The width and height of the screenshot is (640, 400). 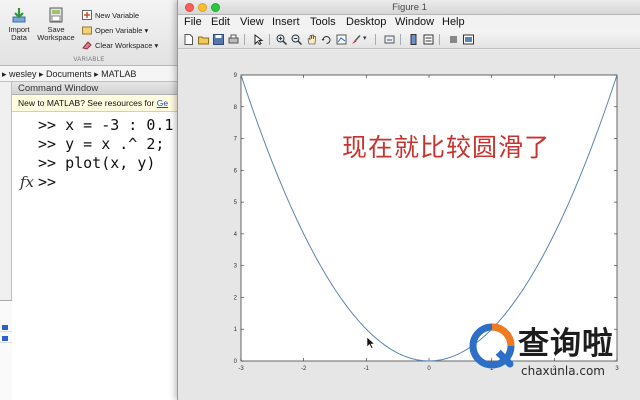 I want to click on workspace-panel-edge, so click(x=6, y=350).